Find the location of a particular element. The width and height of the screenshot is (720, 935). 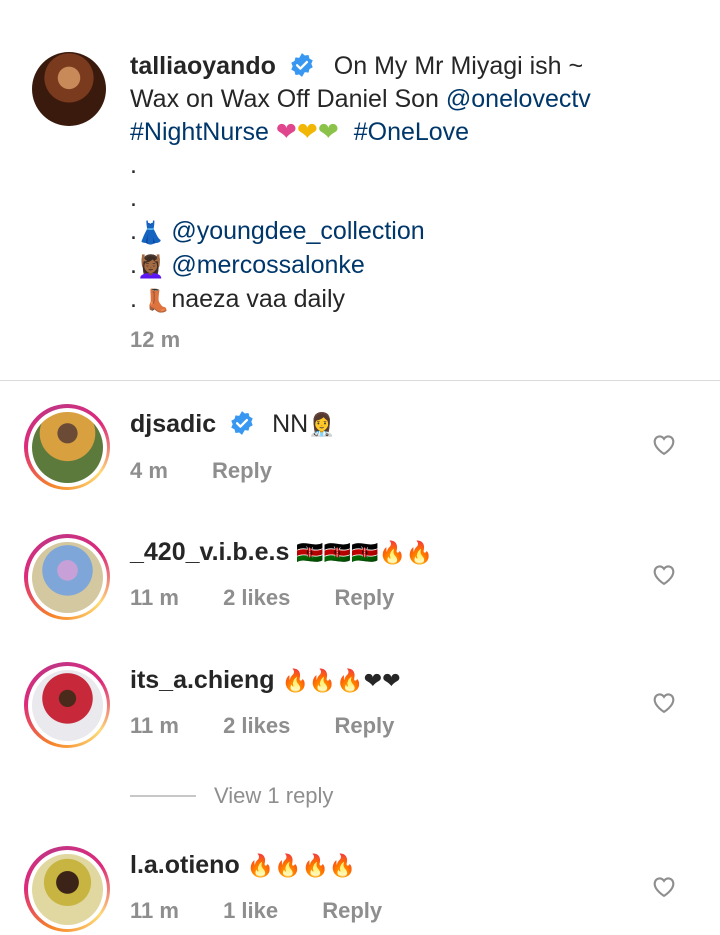

heart-yellow-icon: ❤ is located at coordinates (307, 132).